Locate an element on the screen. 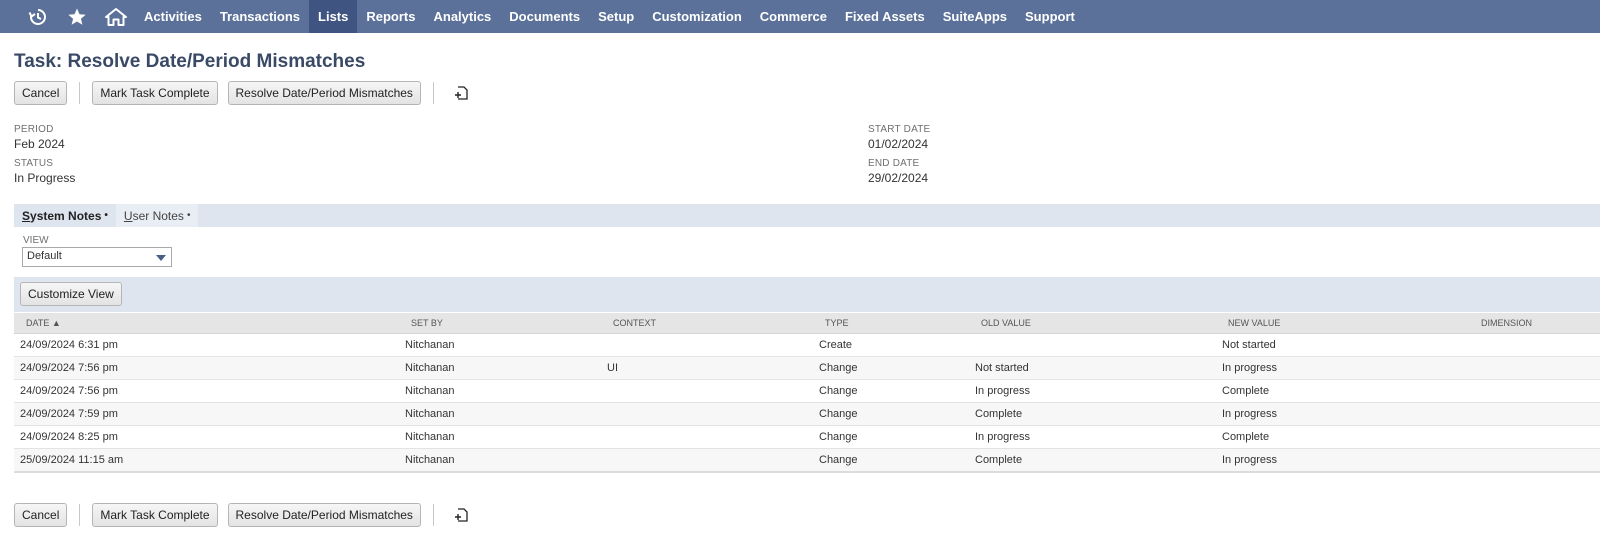 Image resolution: width=1600 pixels, height=555 pixels. view-select-value: Default is located at coordinates (44, 256).